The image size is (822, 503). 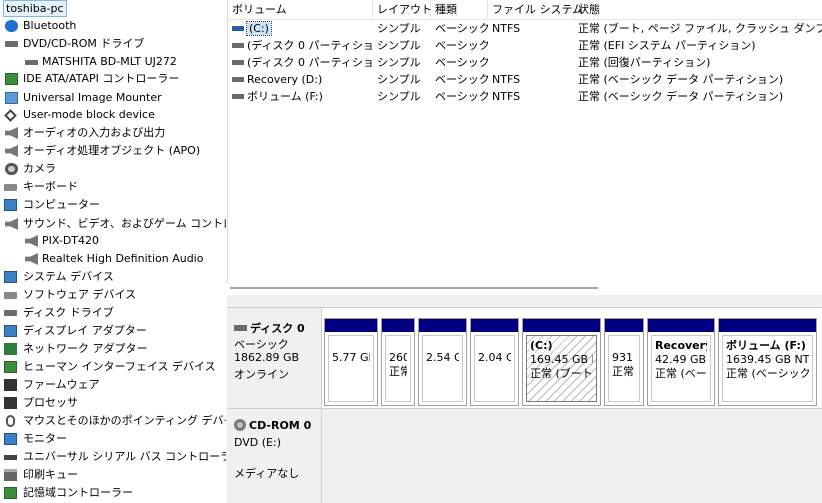 What do you see at coordinates (10, 187) in the screenshot?
I see `keyboard-icon` at bounding box center [10, 187].